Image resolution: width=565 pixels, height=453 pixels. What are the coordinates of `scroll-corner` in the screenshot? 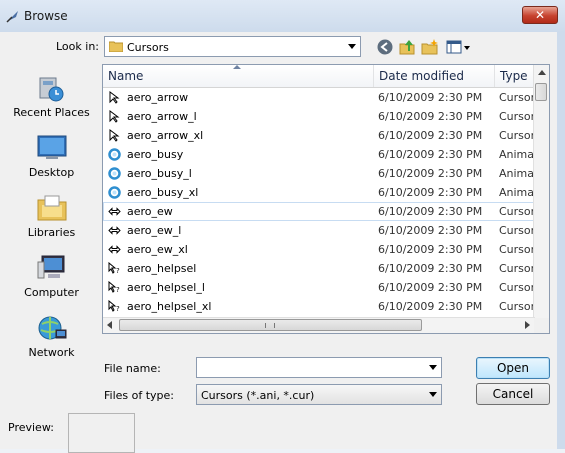 It's located at (541, 325).